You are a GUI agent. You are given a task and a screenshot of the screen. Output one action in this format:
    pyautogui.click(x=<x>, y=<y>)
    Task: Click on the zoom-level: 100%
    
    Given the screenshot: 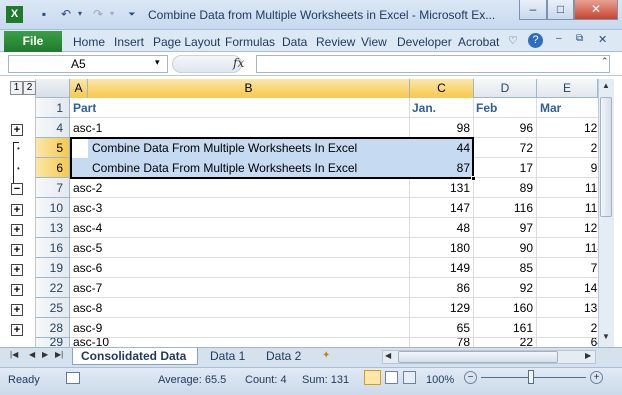 What is the action you would take?
    pyautogui.click(x=440, y=380)
    